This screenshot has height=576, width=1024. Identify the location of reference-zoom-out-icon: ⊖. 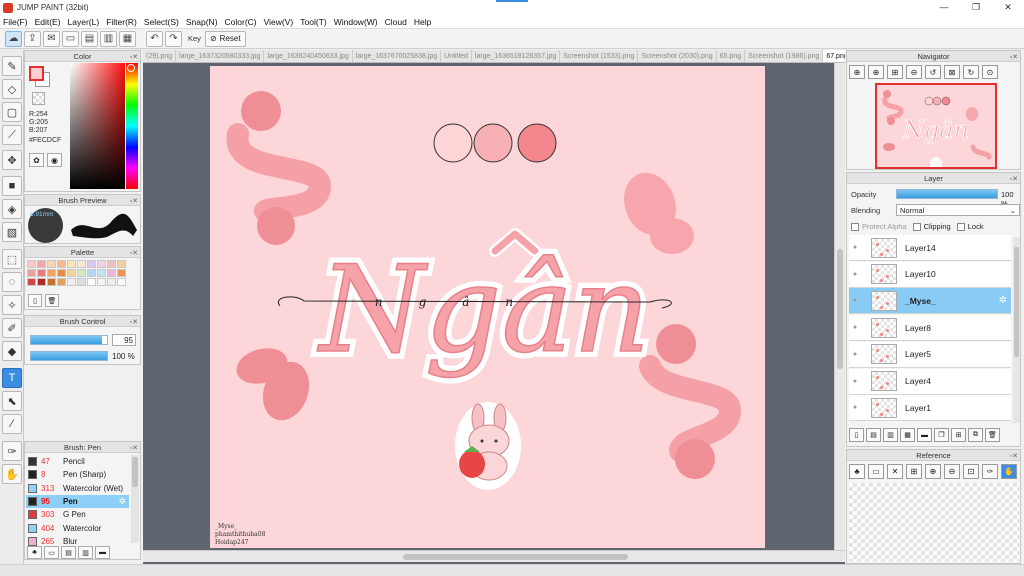
(952, 471).